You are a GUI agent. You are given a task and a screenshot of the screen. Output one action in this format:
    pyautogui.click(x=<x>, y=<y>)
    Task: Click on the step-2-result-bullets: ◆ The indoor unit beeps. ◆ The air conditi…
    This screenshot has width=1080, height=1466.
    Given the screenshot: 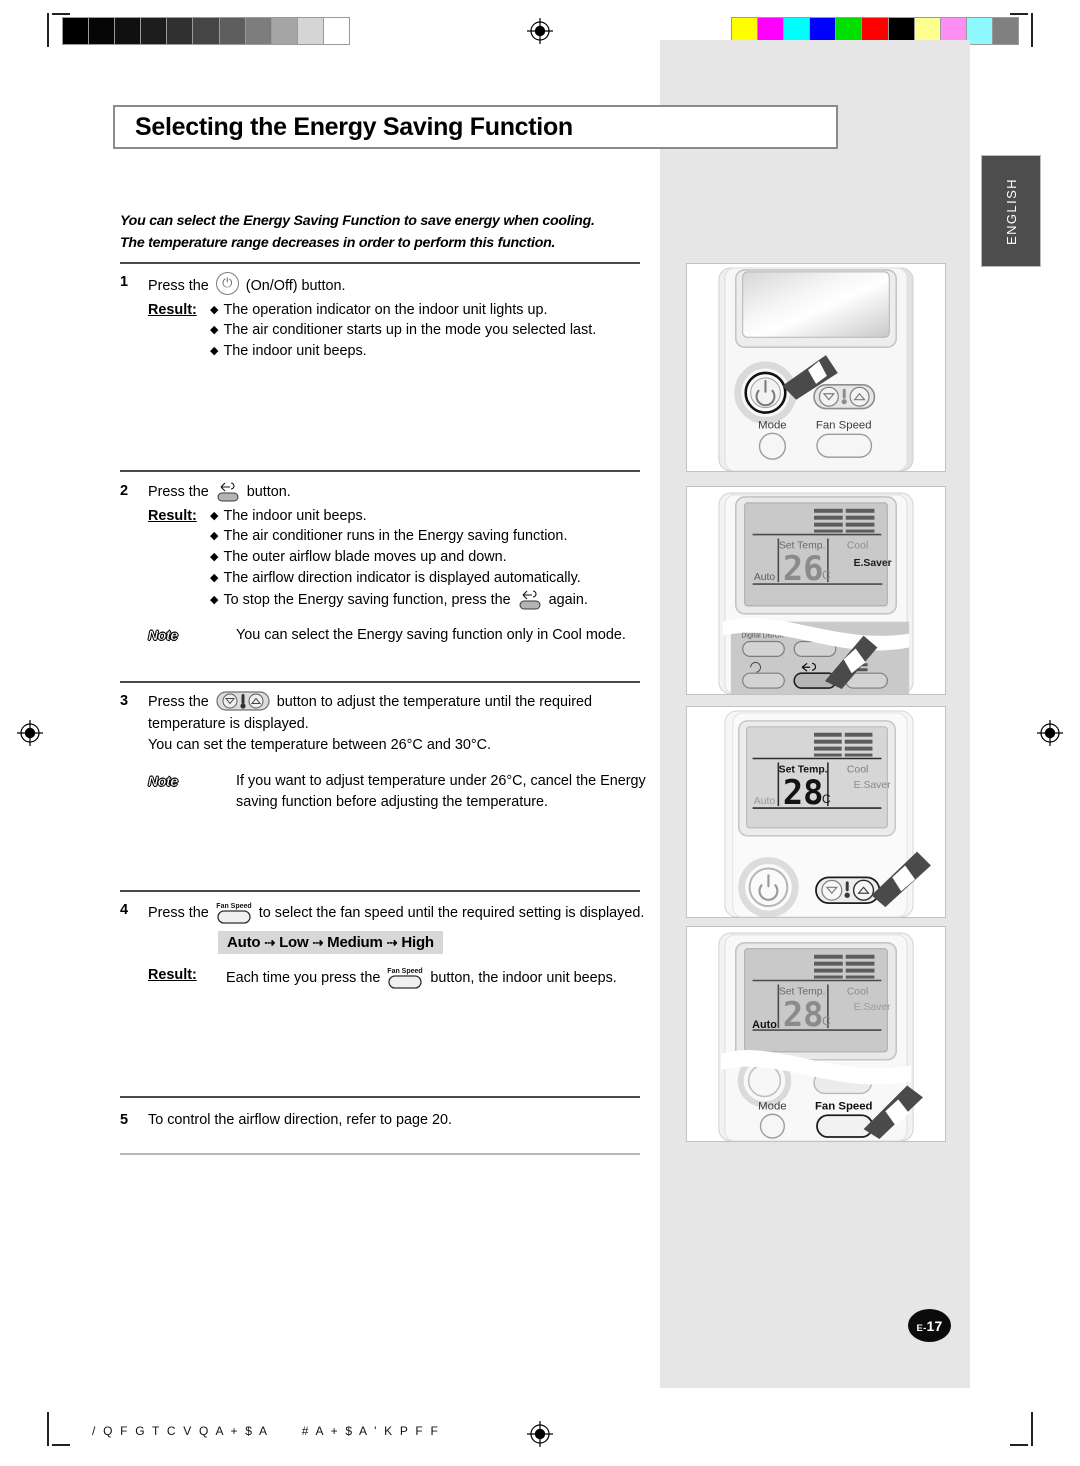 What is the action you would take?
    pyautogui.click(x=427, y=559)
    